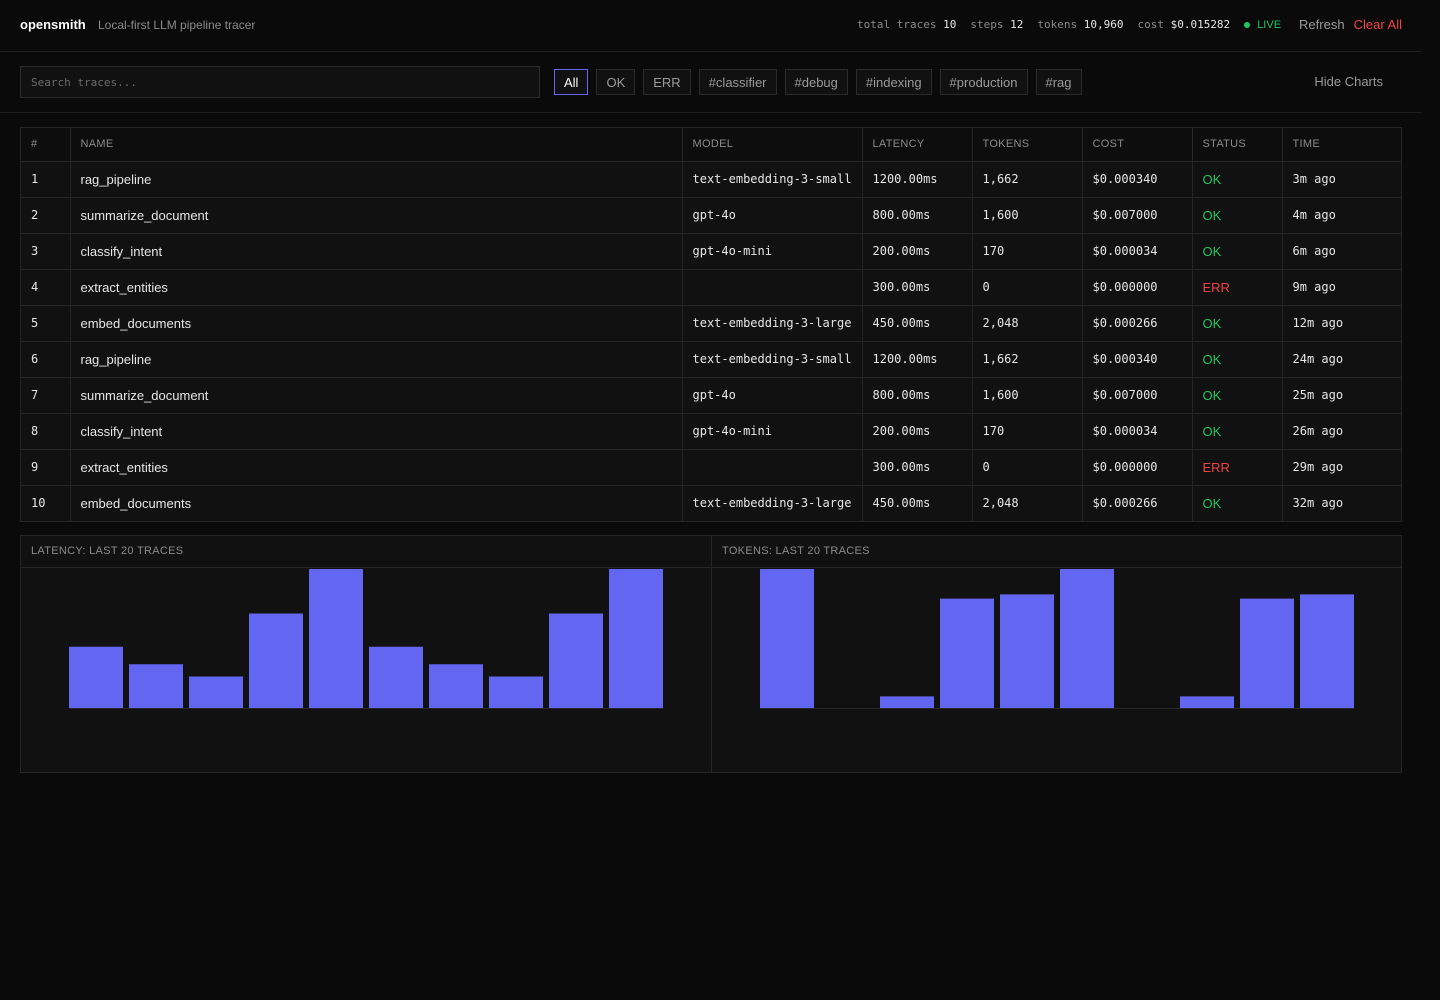 The image size is (1440, 1000). What do you see at coordinates (1341, 215) in the screenshot?
I see `cell-time: 4m ago` at bounding box center [1341, 215].